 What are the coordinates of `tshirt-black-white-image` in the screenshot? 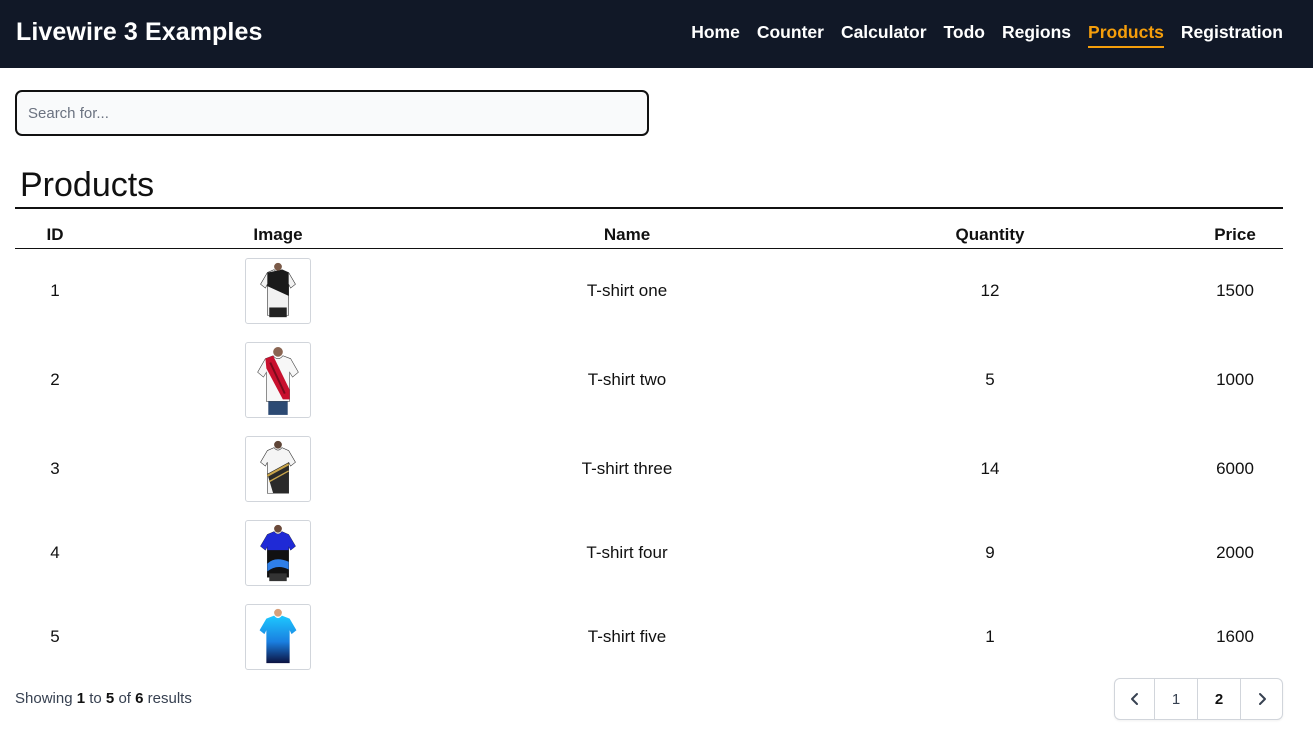 It's located at (278, 290).